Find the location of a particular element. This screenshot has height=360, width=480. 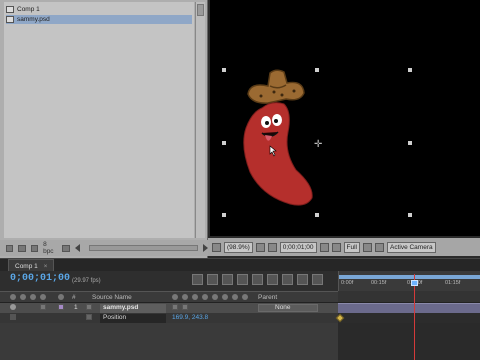

motion-blur-icon is located at coordinates (272, 279).